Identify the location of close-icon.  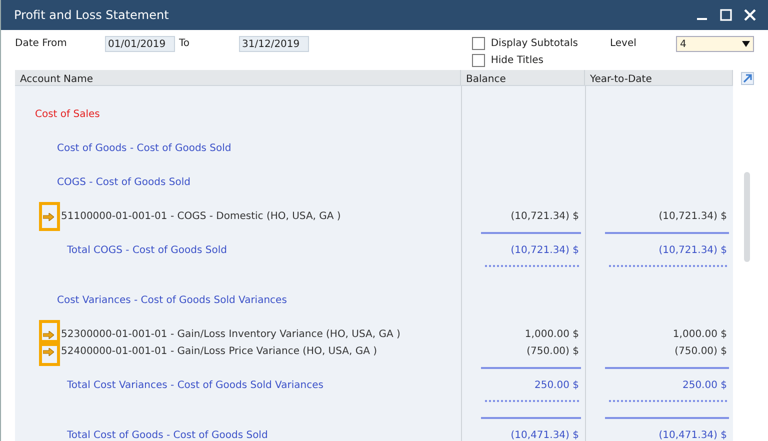
(750, 15).